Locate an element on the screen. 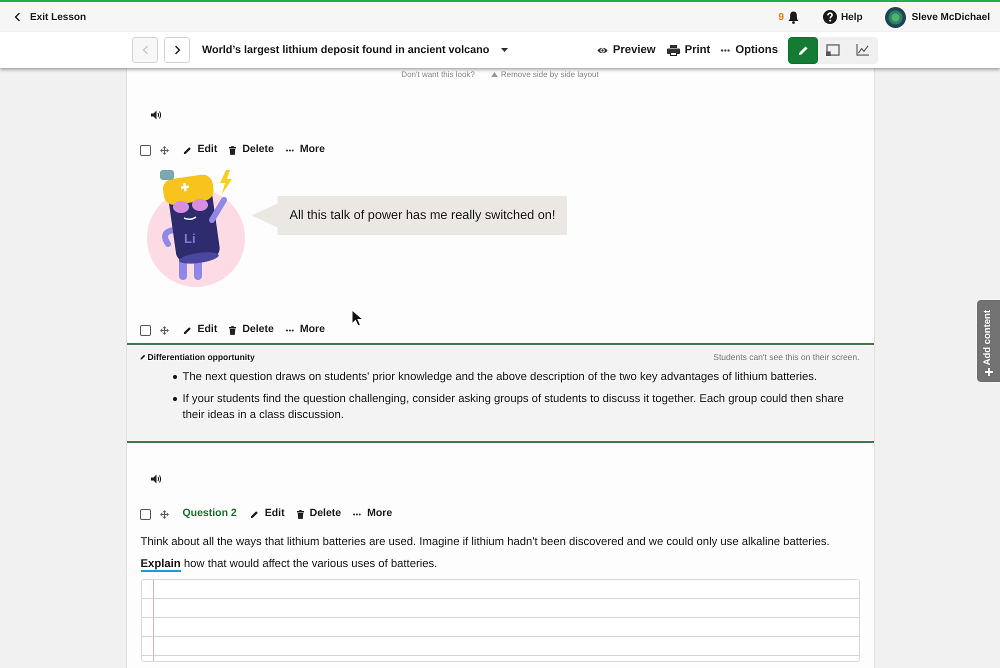 Image resolution: width=1000 pixels, height=668 pixels. edit-mode-button is located at coordinates (803, 50).